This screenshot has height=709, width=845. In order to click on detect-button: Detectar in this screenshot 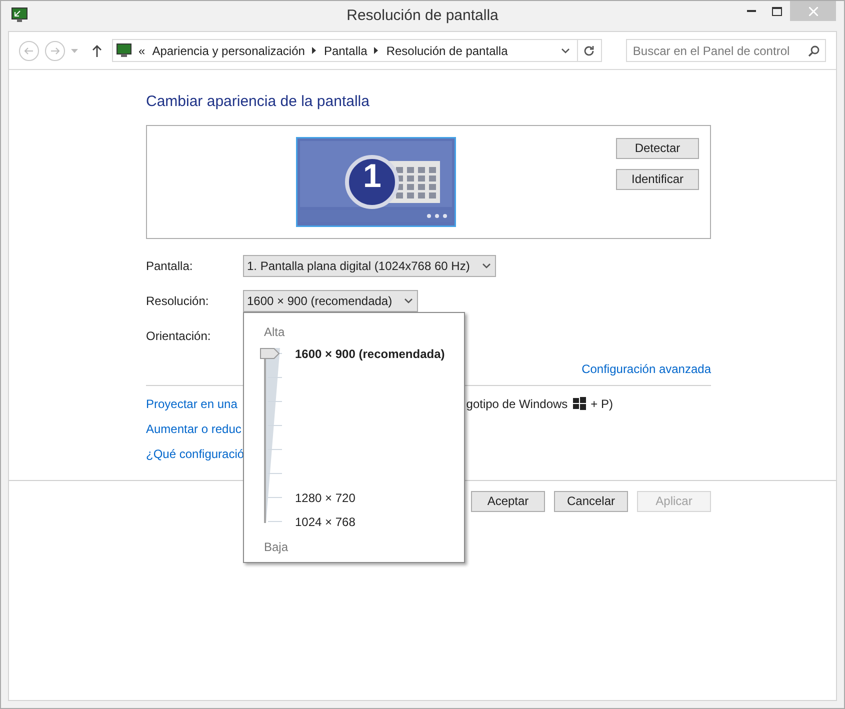, I will do `click(657, 148)`.